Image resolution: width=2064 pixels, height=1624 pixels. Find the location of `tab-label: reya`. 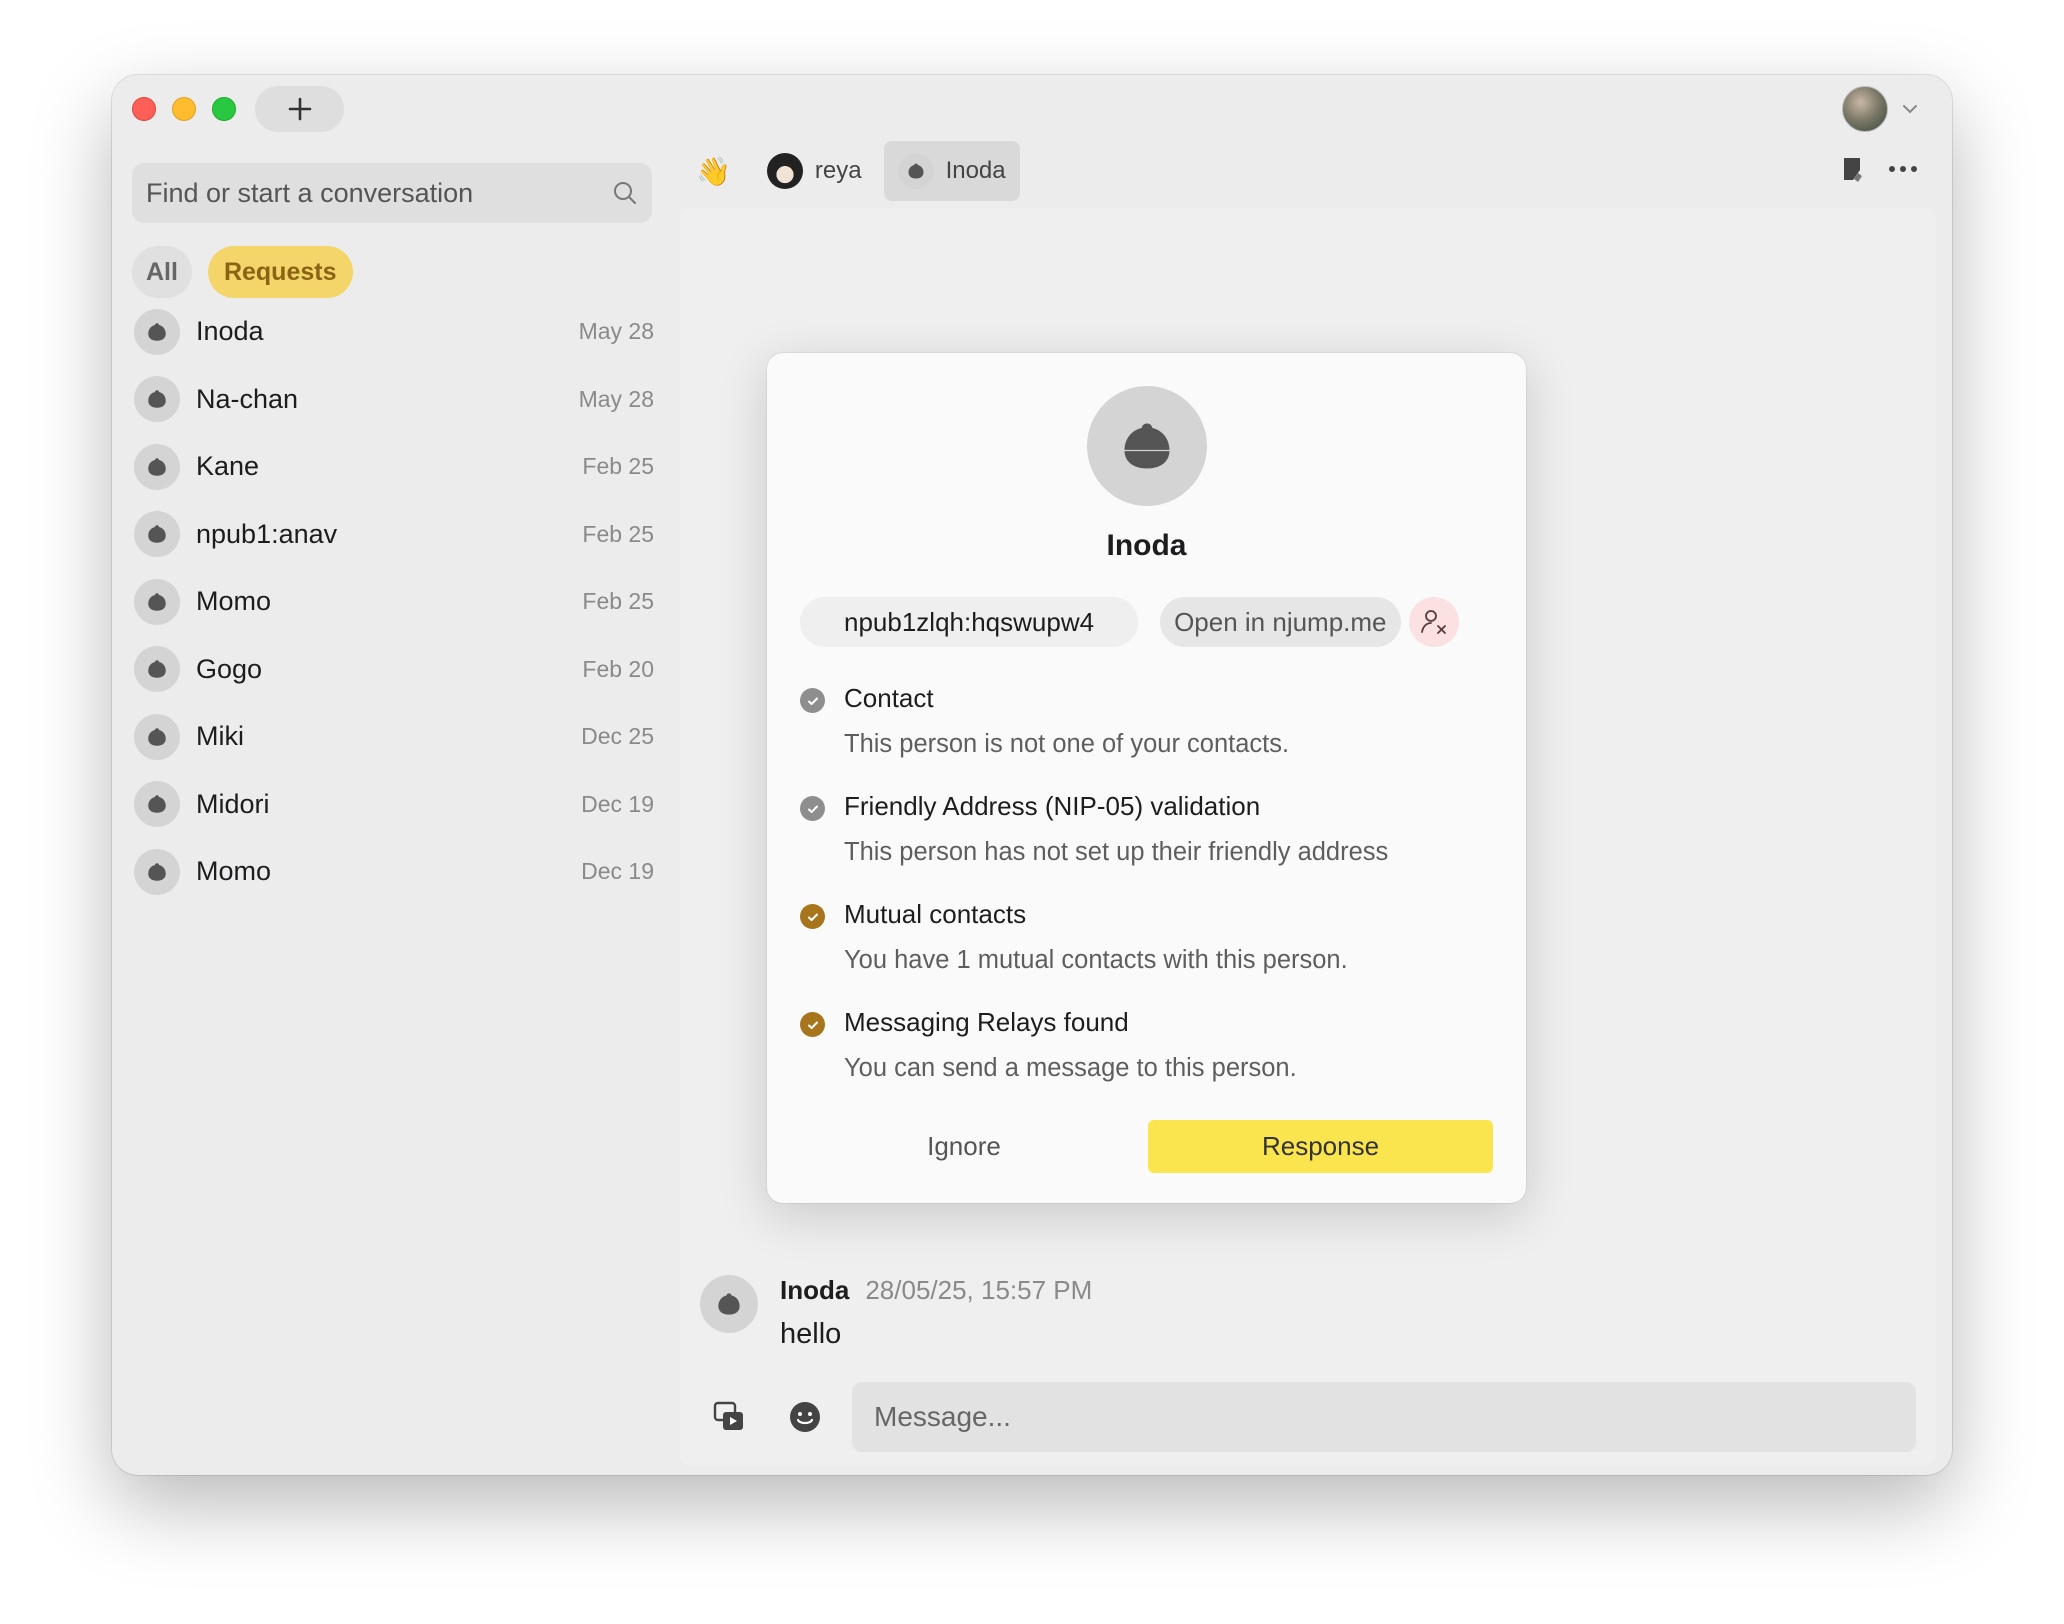

tab-label: reya is located at coordinates (838, 170).